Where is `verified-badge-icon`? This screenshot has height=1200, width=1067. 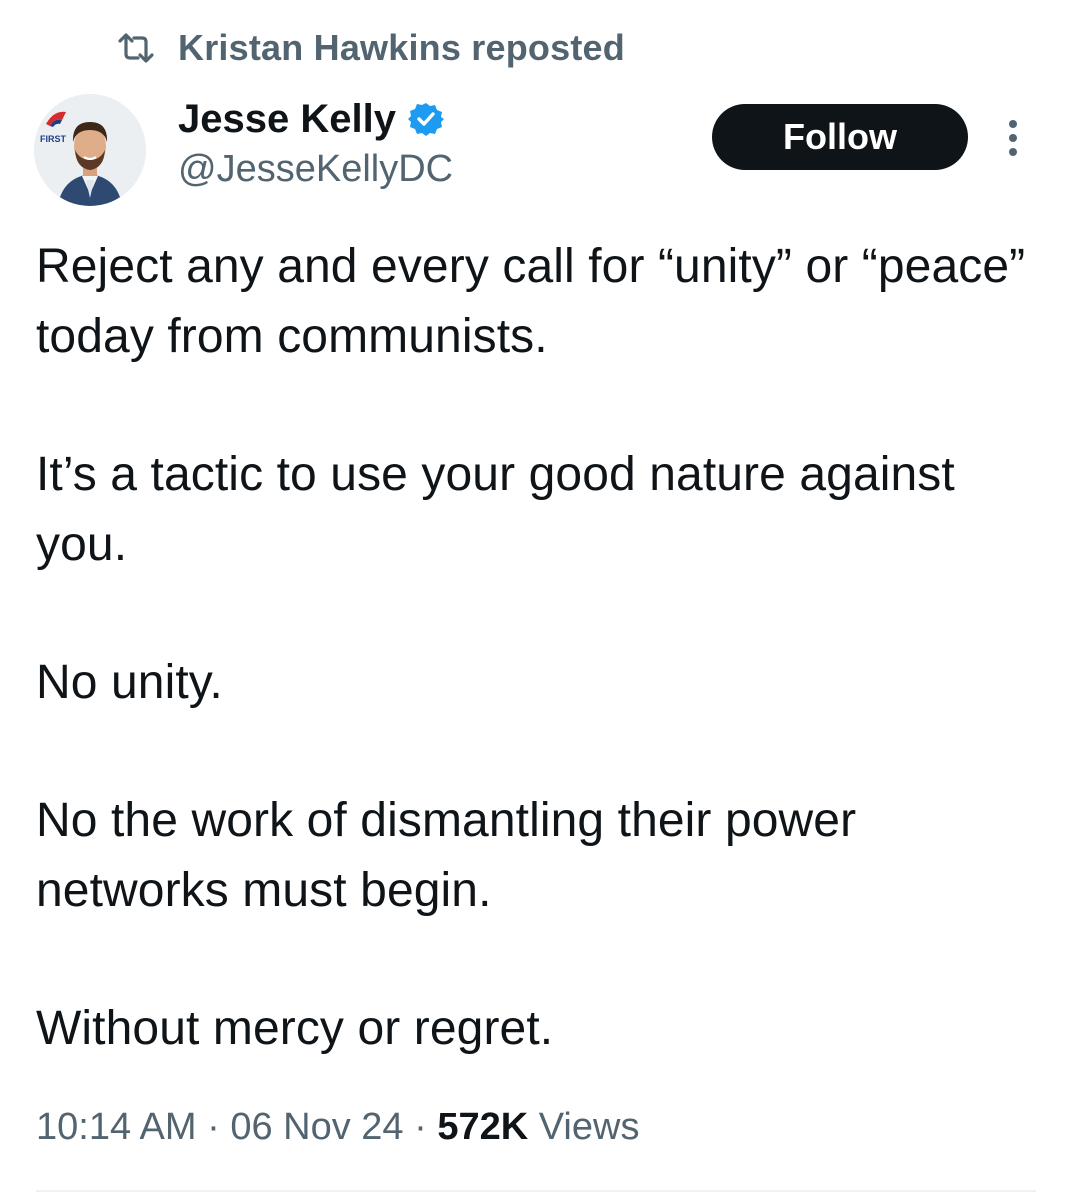 verified-badge-icon is located at coordinates (425, 119).